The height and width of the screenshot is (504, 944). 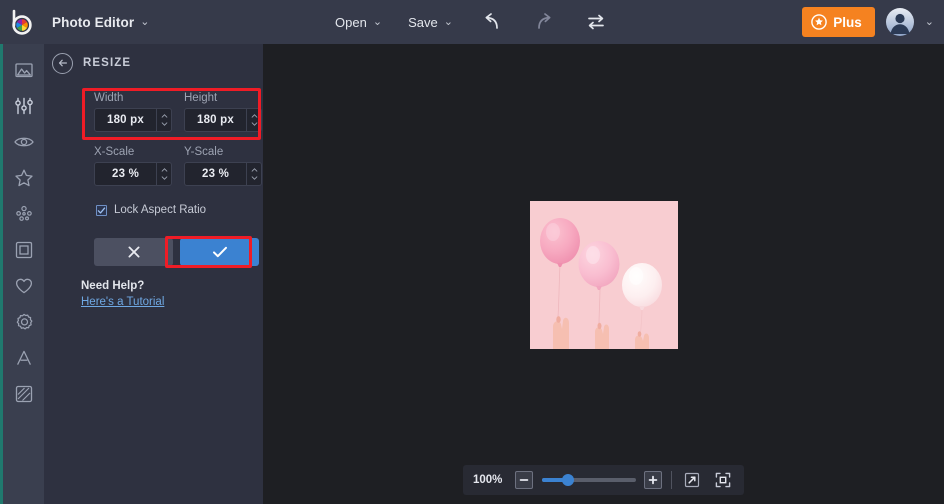 I want to click on panel-title: RESIZE, so click(x=107, y=63).